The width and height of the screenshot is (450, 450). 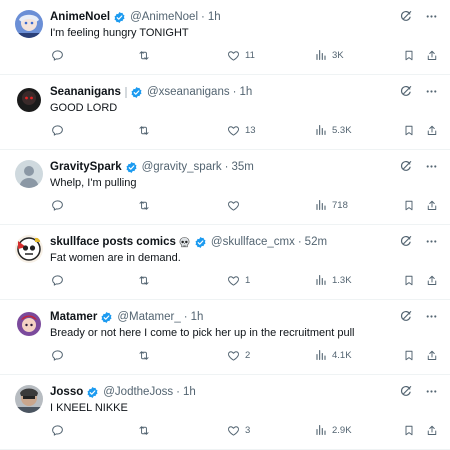 I want to click on like-button: 3, so click(x=238, y=430).